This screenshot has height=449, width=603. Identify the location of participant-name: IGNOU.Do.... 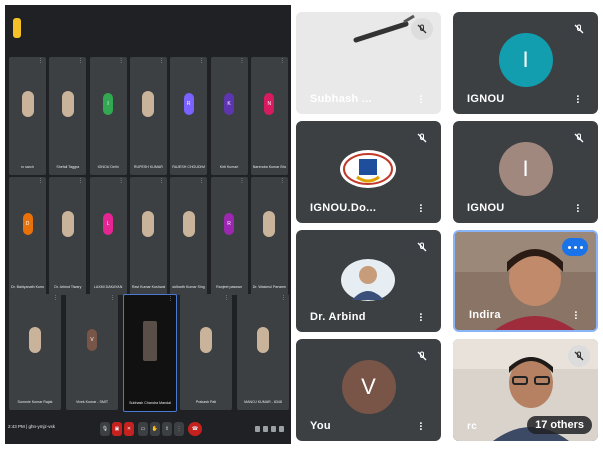
(343, 208).